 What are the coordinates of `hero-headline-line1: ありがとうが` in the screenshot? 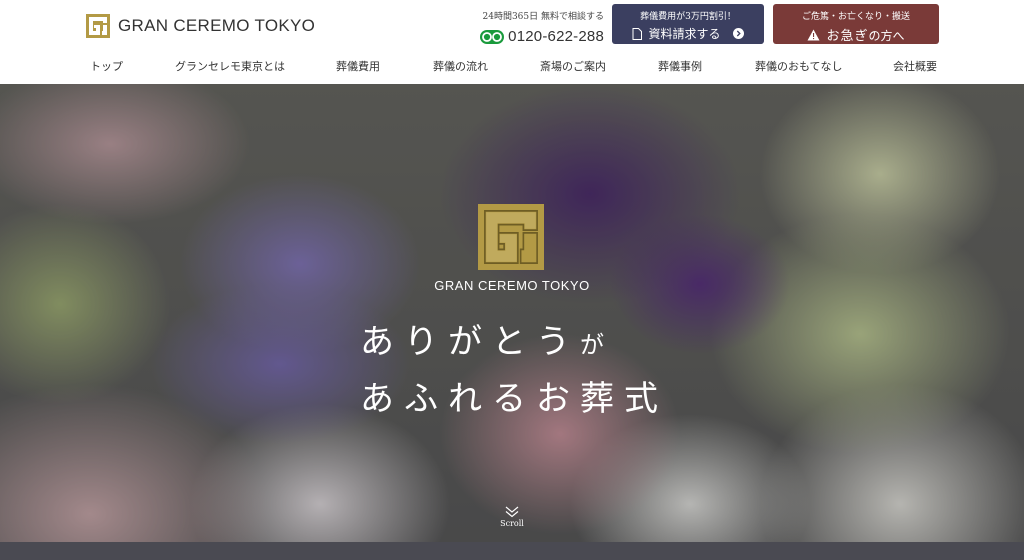 It's located at (482, 338).